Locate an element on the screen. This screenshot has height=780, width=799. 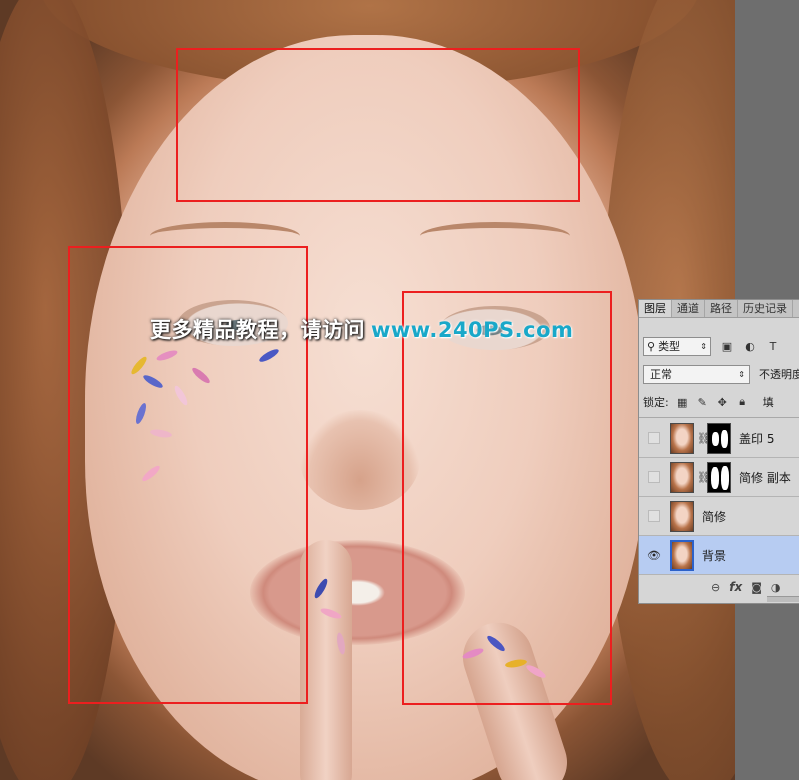
blend-mode-select: 正常 ⇕ is located at coordinates (696, 374).